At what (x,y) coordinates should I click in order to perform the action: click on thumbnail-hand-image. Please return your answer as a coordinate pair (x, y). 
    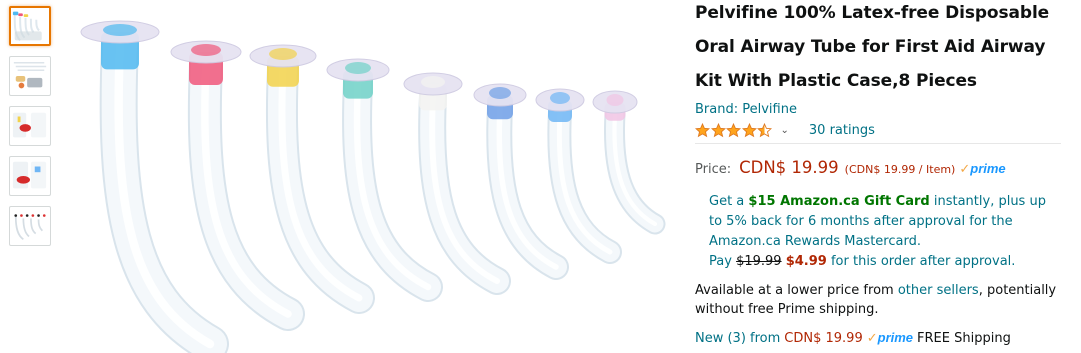
    Looking at the image, I should click on (29, 125).